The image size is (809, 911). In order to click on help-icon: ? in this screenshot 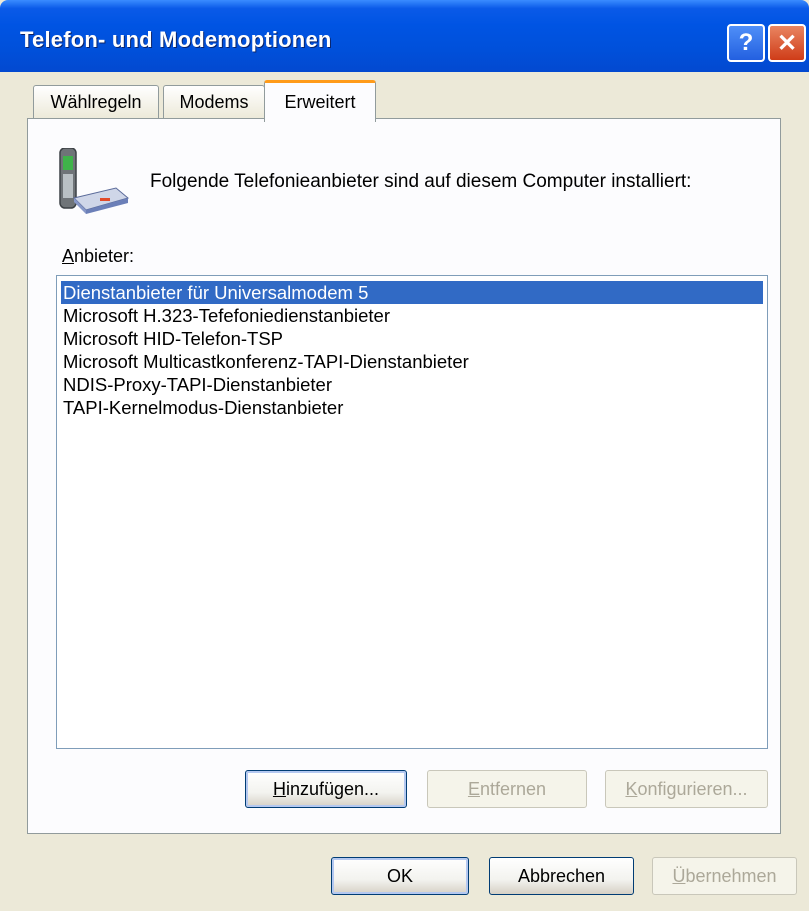, I will do `click(746, 42)`.